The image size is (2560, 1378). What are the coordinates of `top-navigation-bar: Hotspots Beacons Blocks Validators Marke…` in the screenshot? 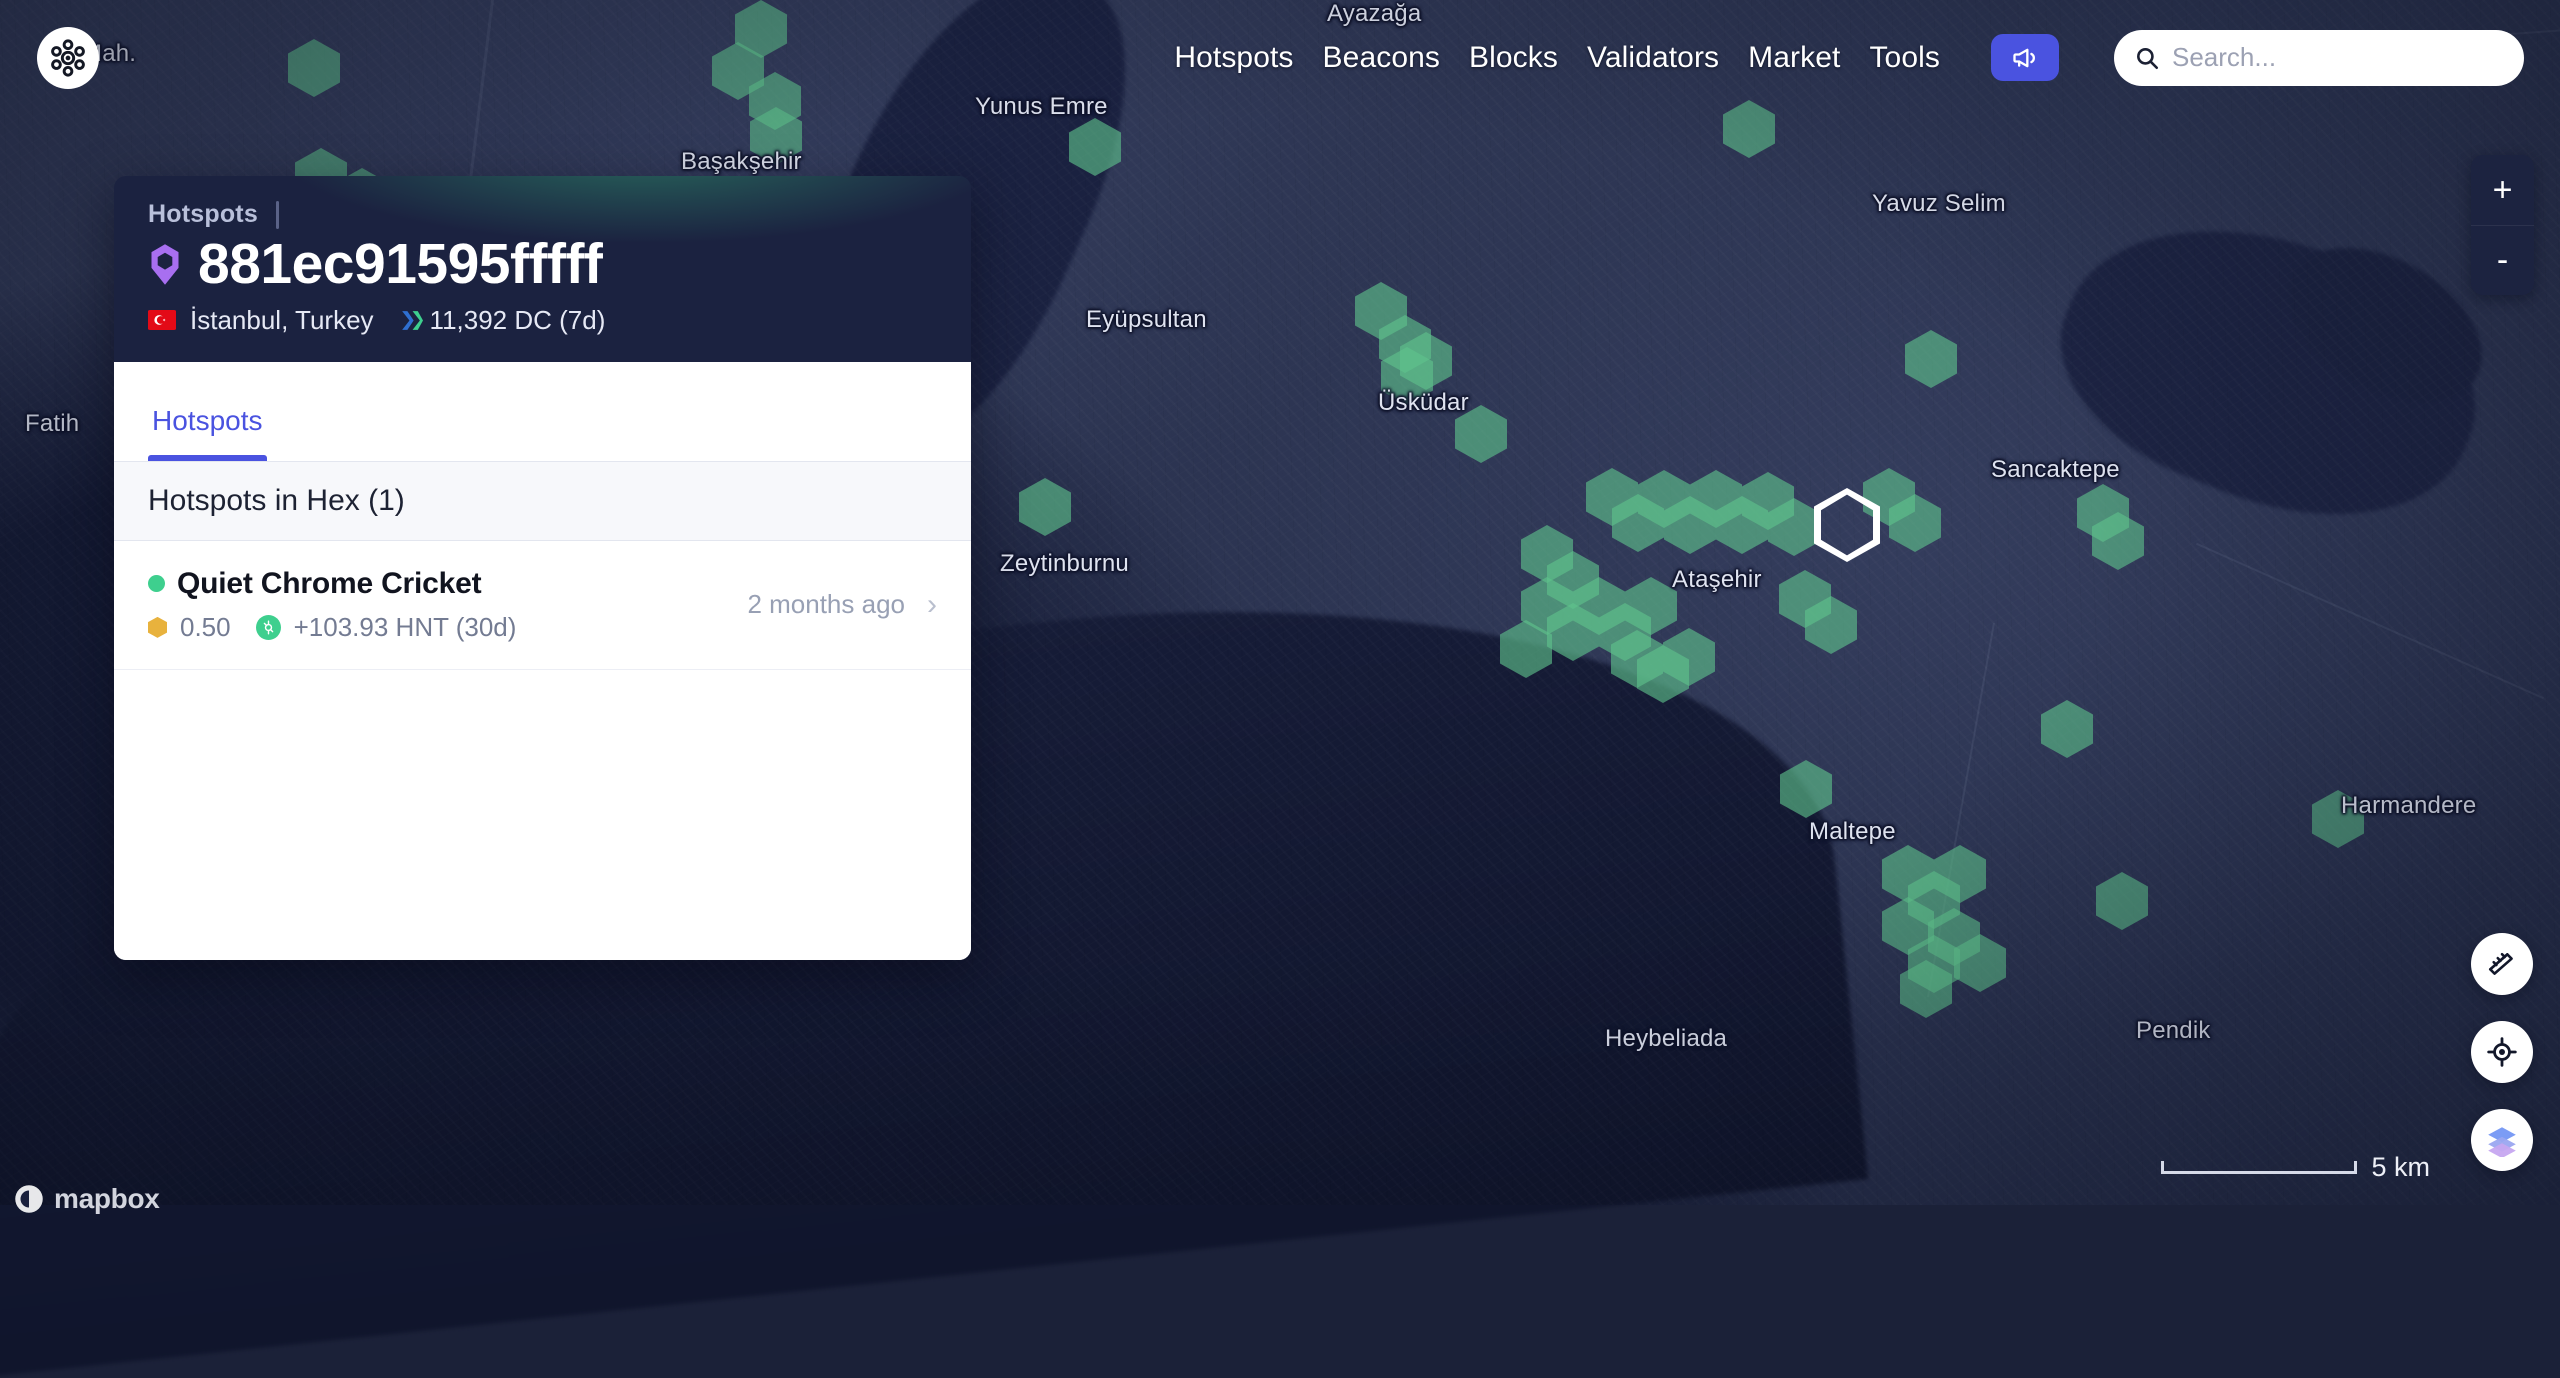 It's located at (1280, 57).